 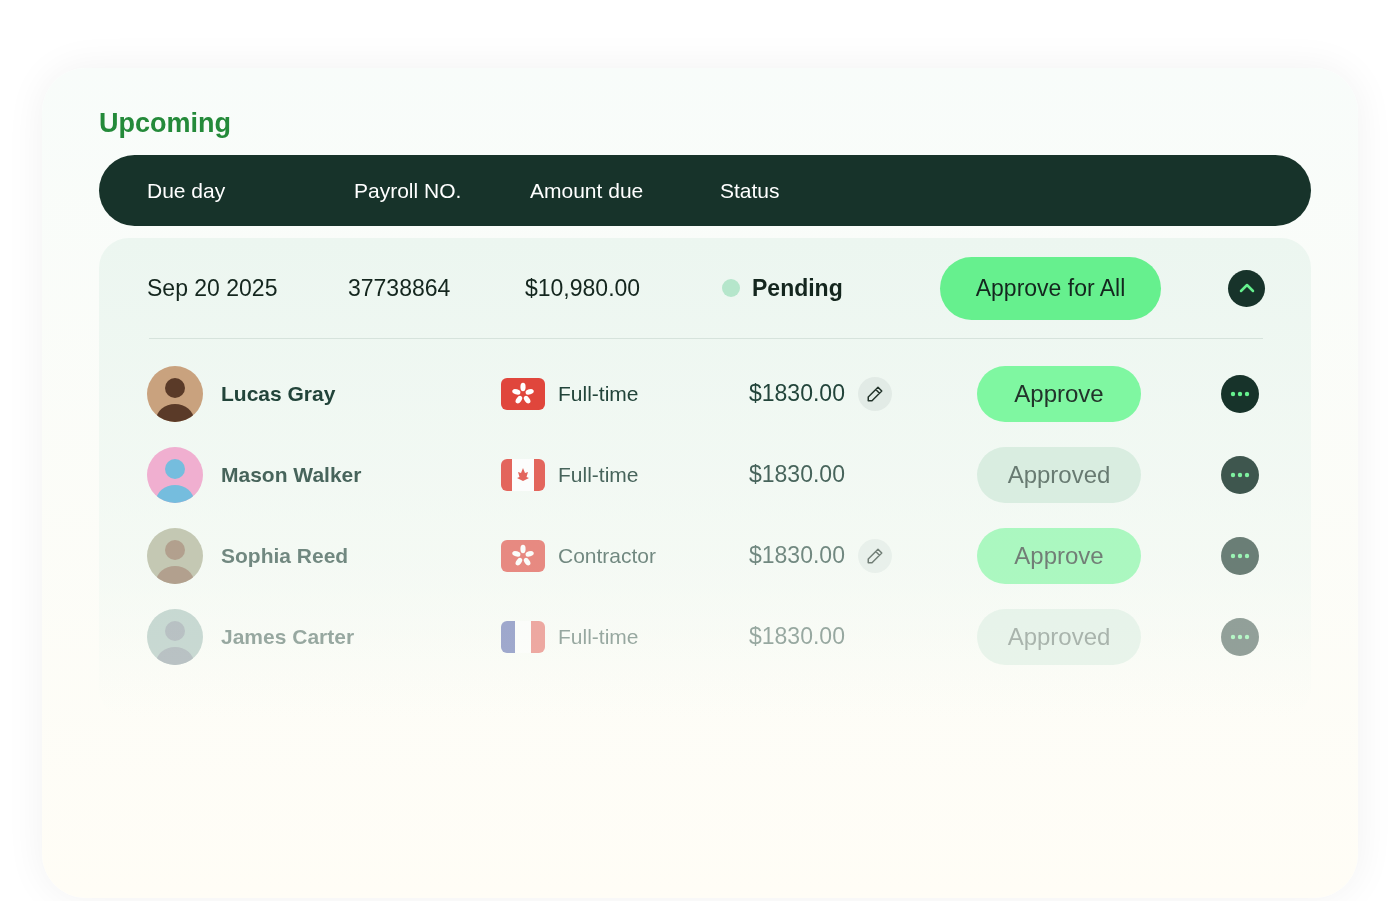 What do you see at coordinates (797, 288) in the screenshot?
I see `status-text: Pending` at bounding box center [797, 288].